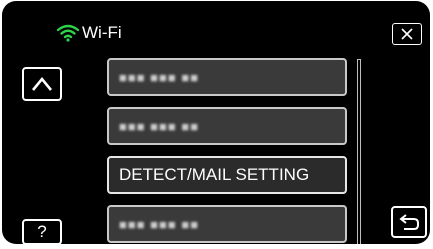 This screenshot has width=433, height=249. I want to click on list-item-detect-mail-setting: DETECT/MAIL SETTING, so click(227, 175).